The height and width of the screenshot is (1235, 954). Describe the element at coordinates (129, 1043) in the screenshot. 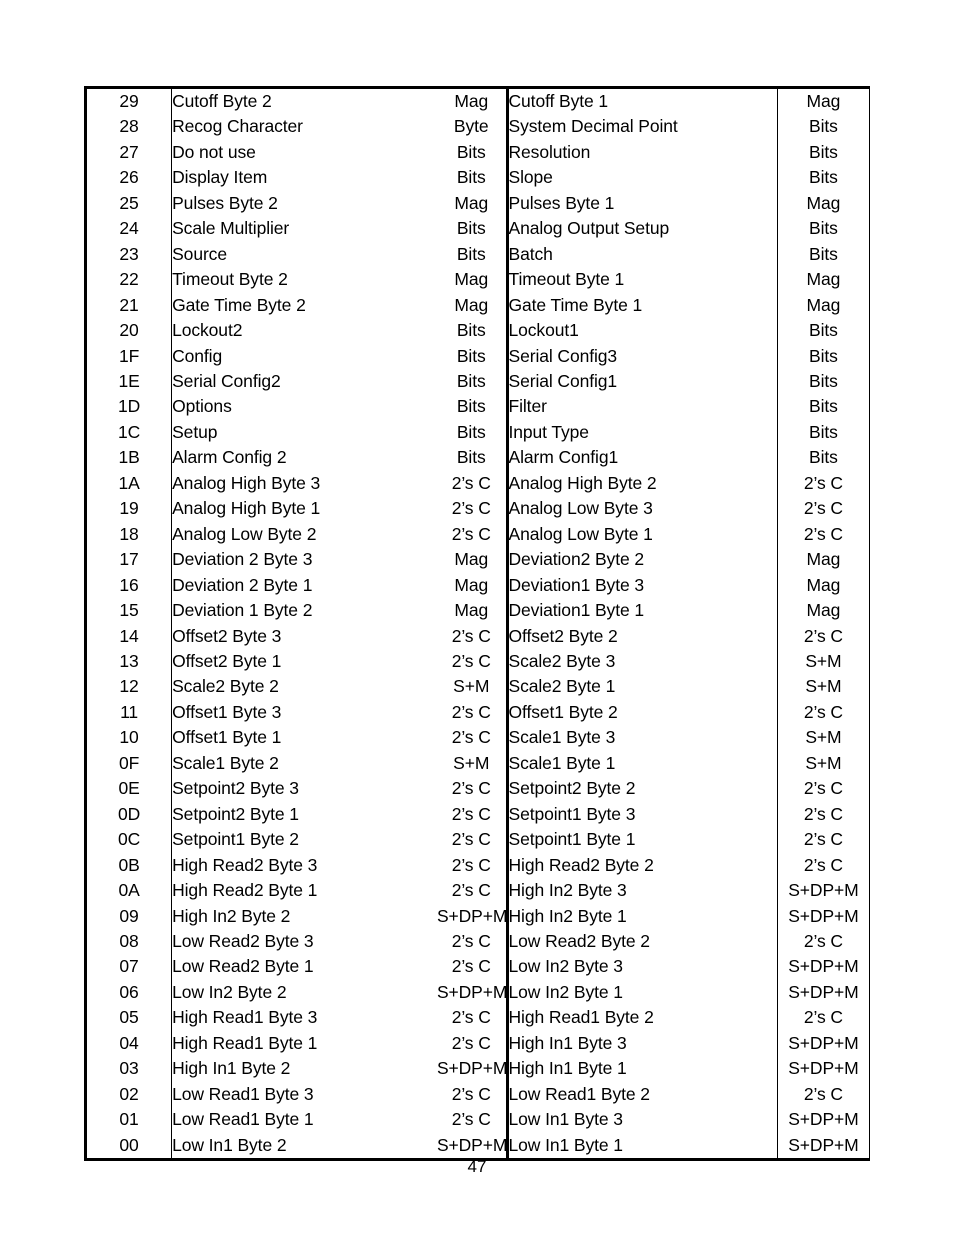

I see `address-left-cell: 04` at that location.